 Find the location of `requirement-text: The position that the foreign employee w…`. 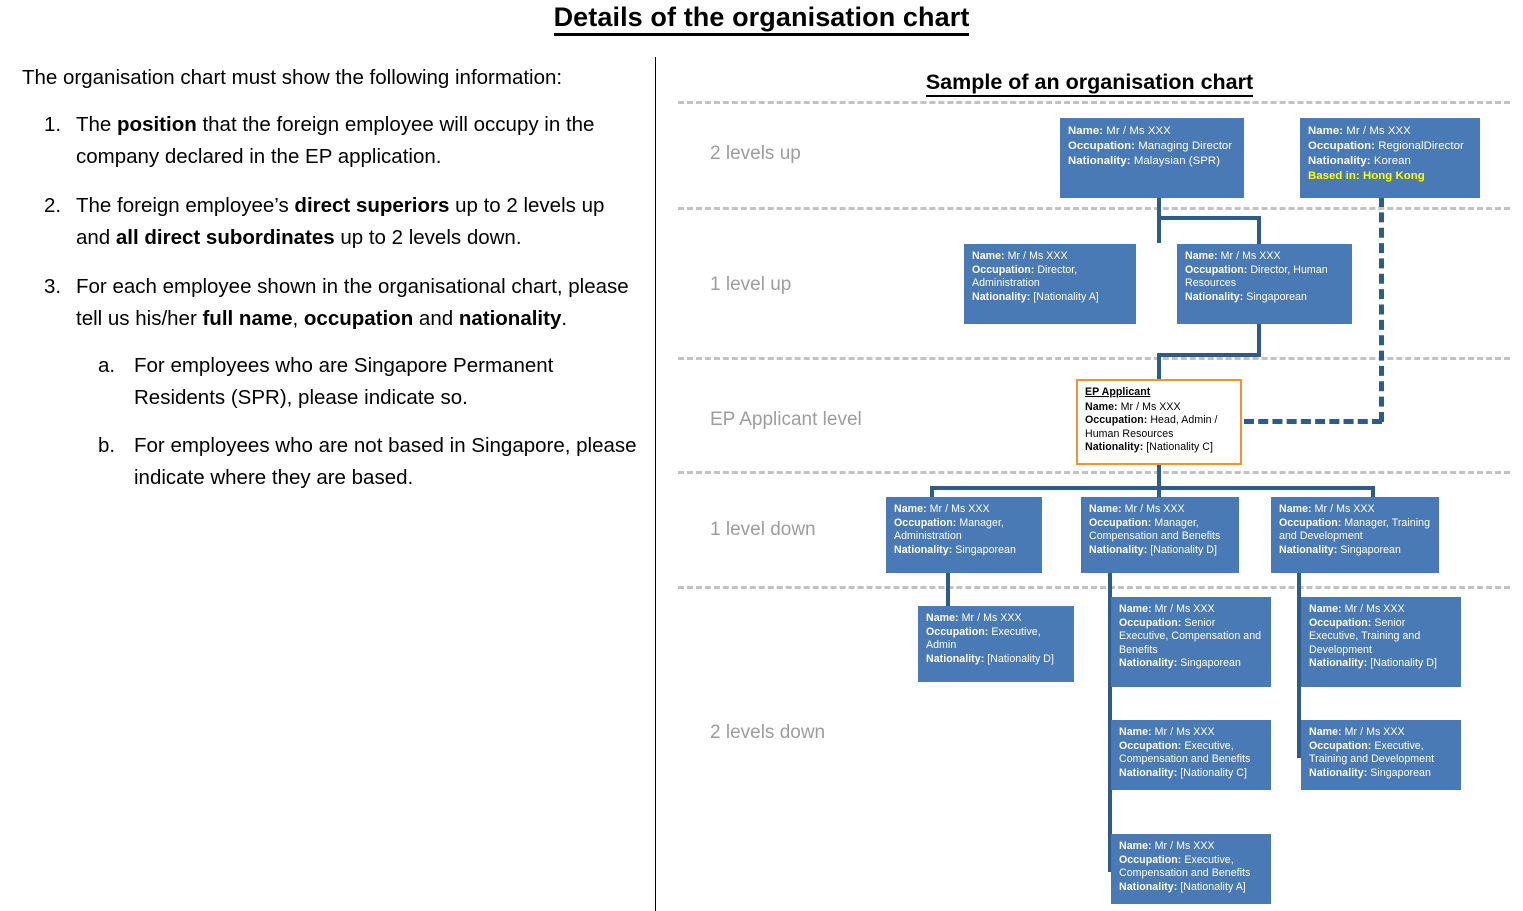

requirement-text: The position that the foreign employee w… is located at coordinates (335, 141).